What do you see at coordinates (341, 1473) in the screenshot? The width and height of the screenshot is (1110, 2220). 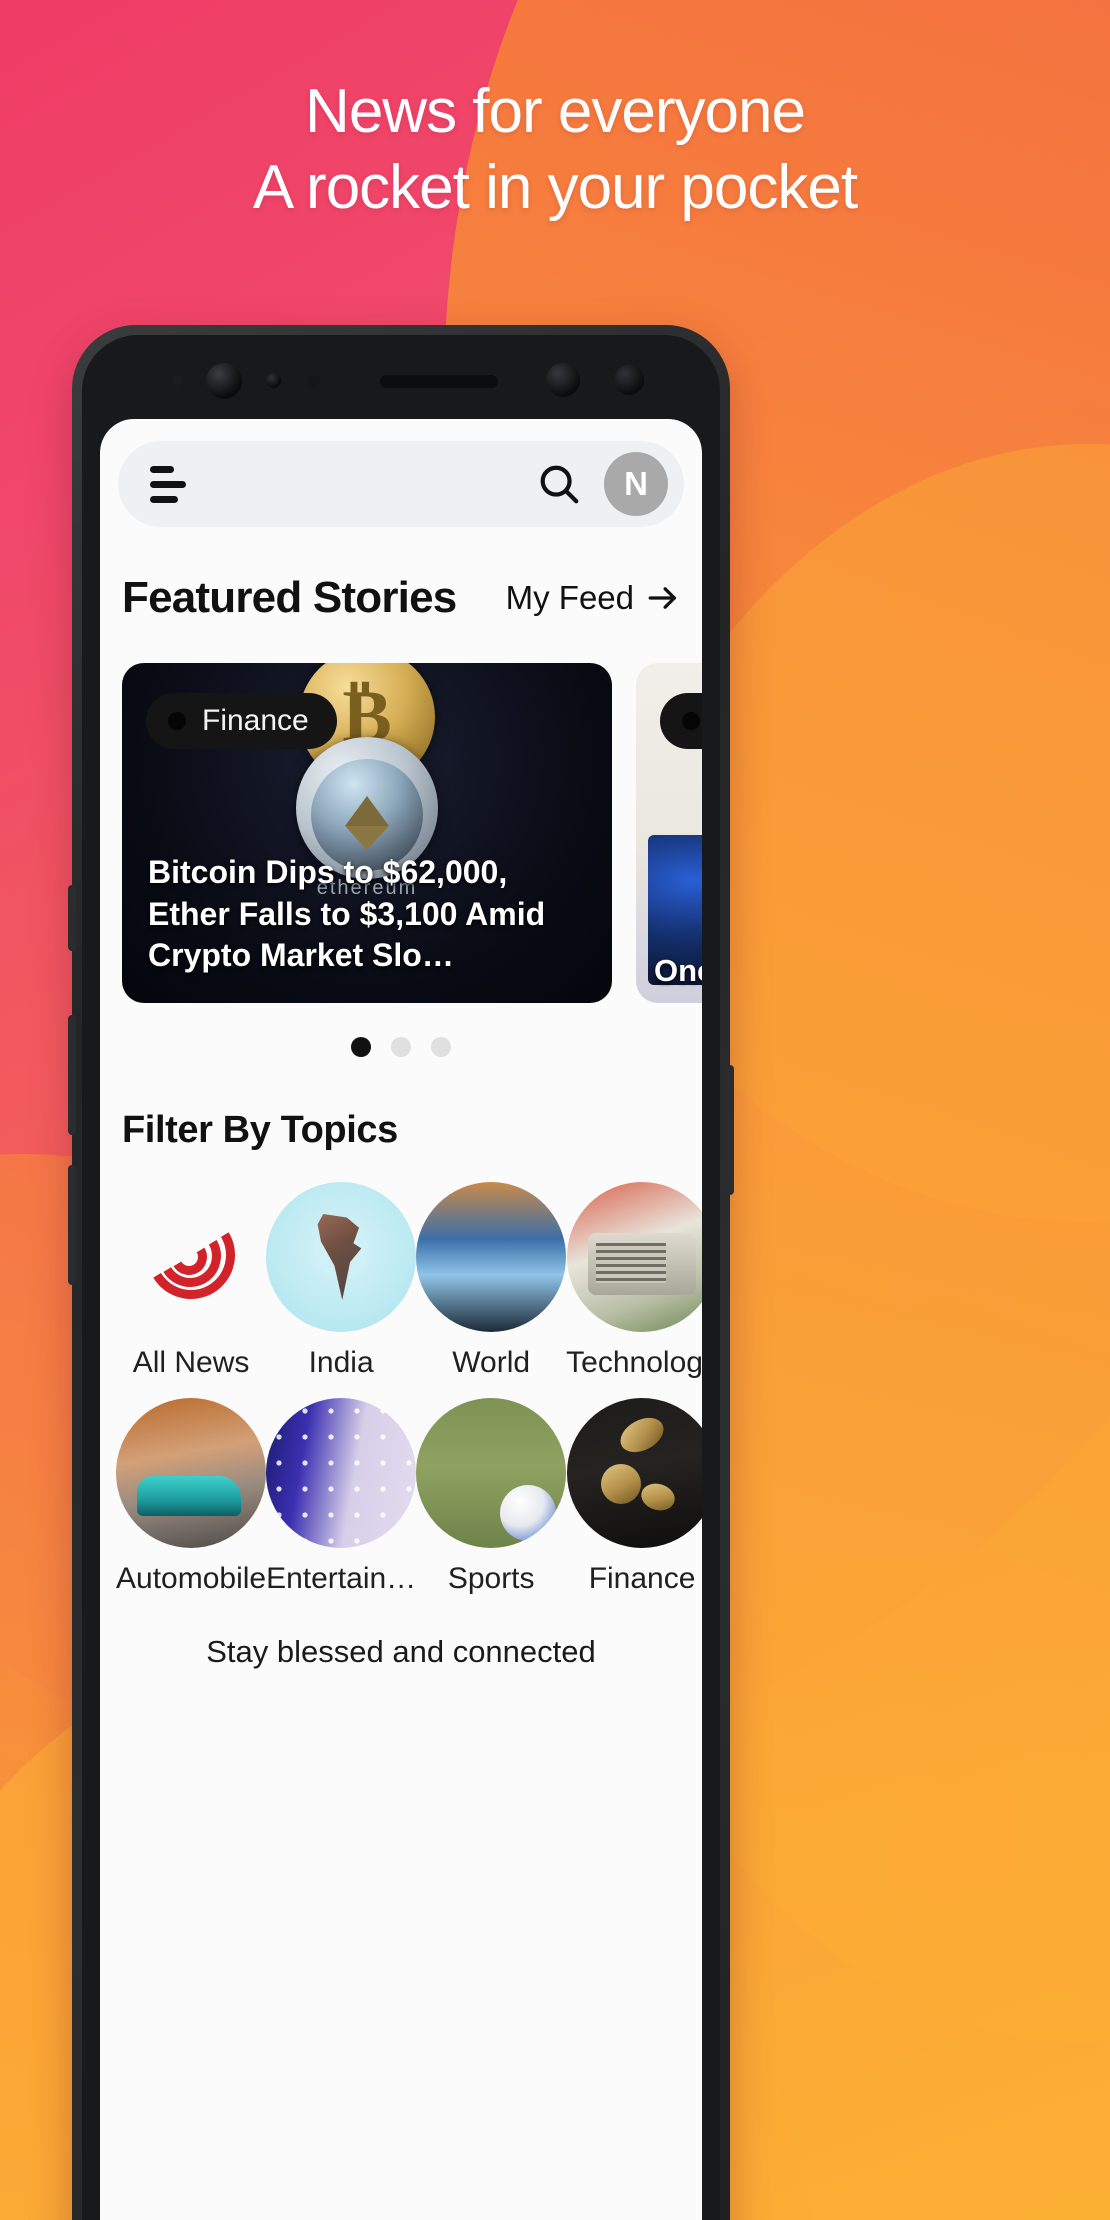 I see `lights-icon` at bounding box center [341, 1473].